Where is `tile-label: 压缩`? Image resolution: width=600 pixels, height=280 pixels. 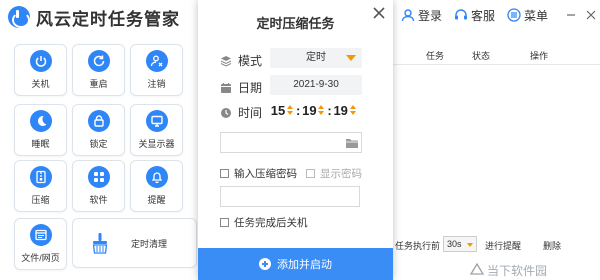
tile-label: 压缩 is located at coordinates (40, 200).